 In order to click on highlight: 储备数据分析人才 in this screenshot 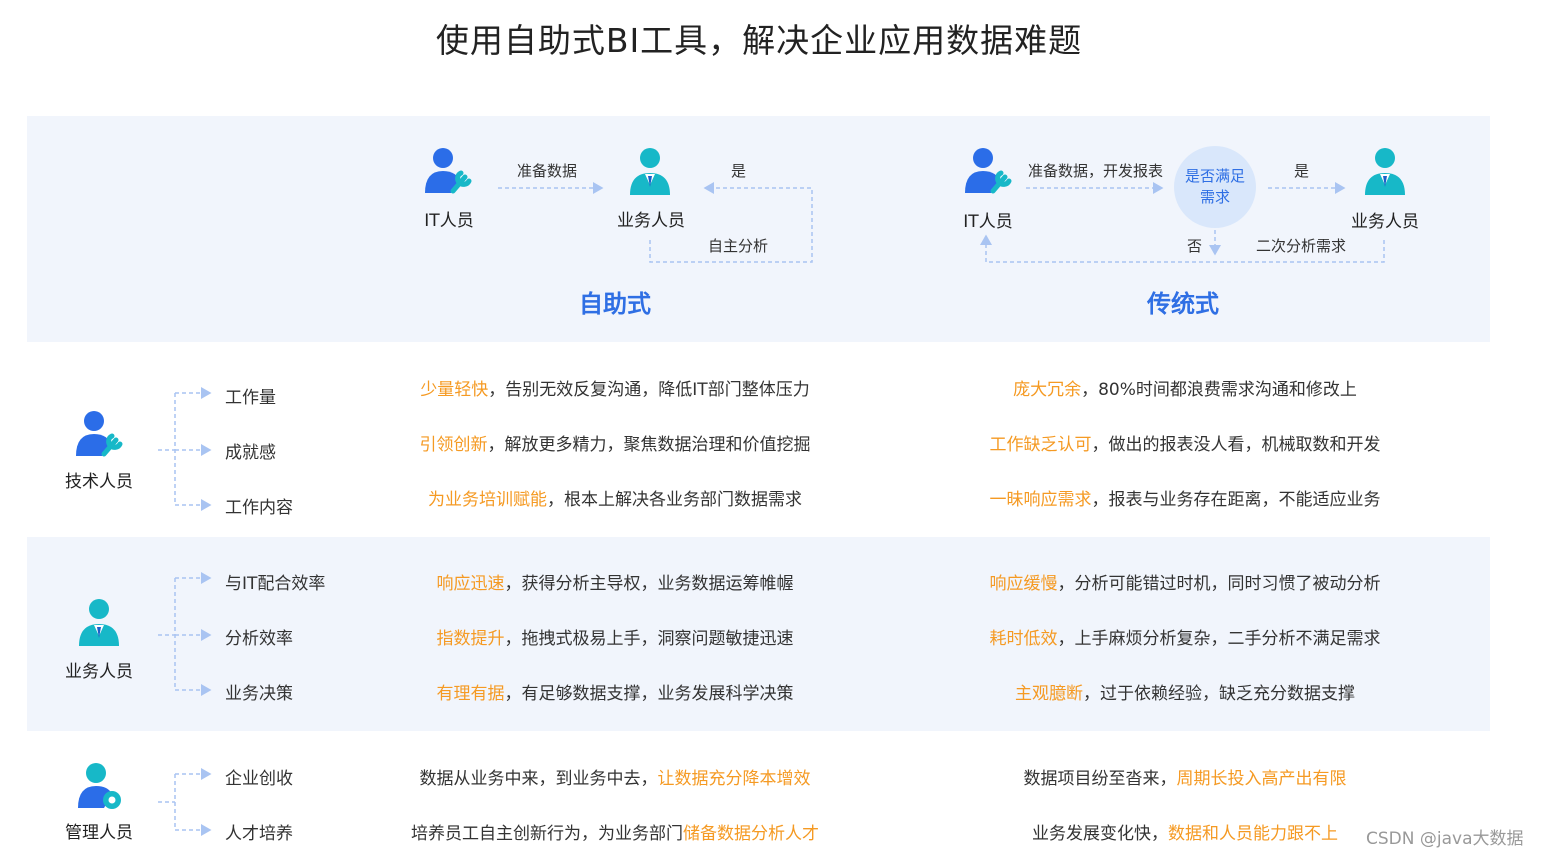, I will do `click(751, 834)`.